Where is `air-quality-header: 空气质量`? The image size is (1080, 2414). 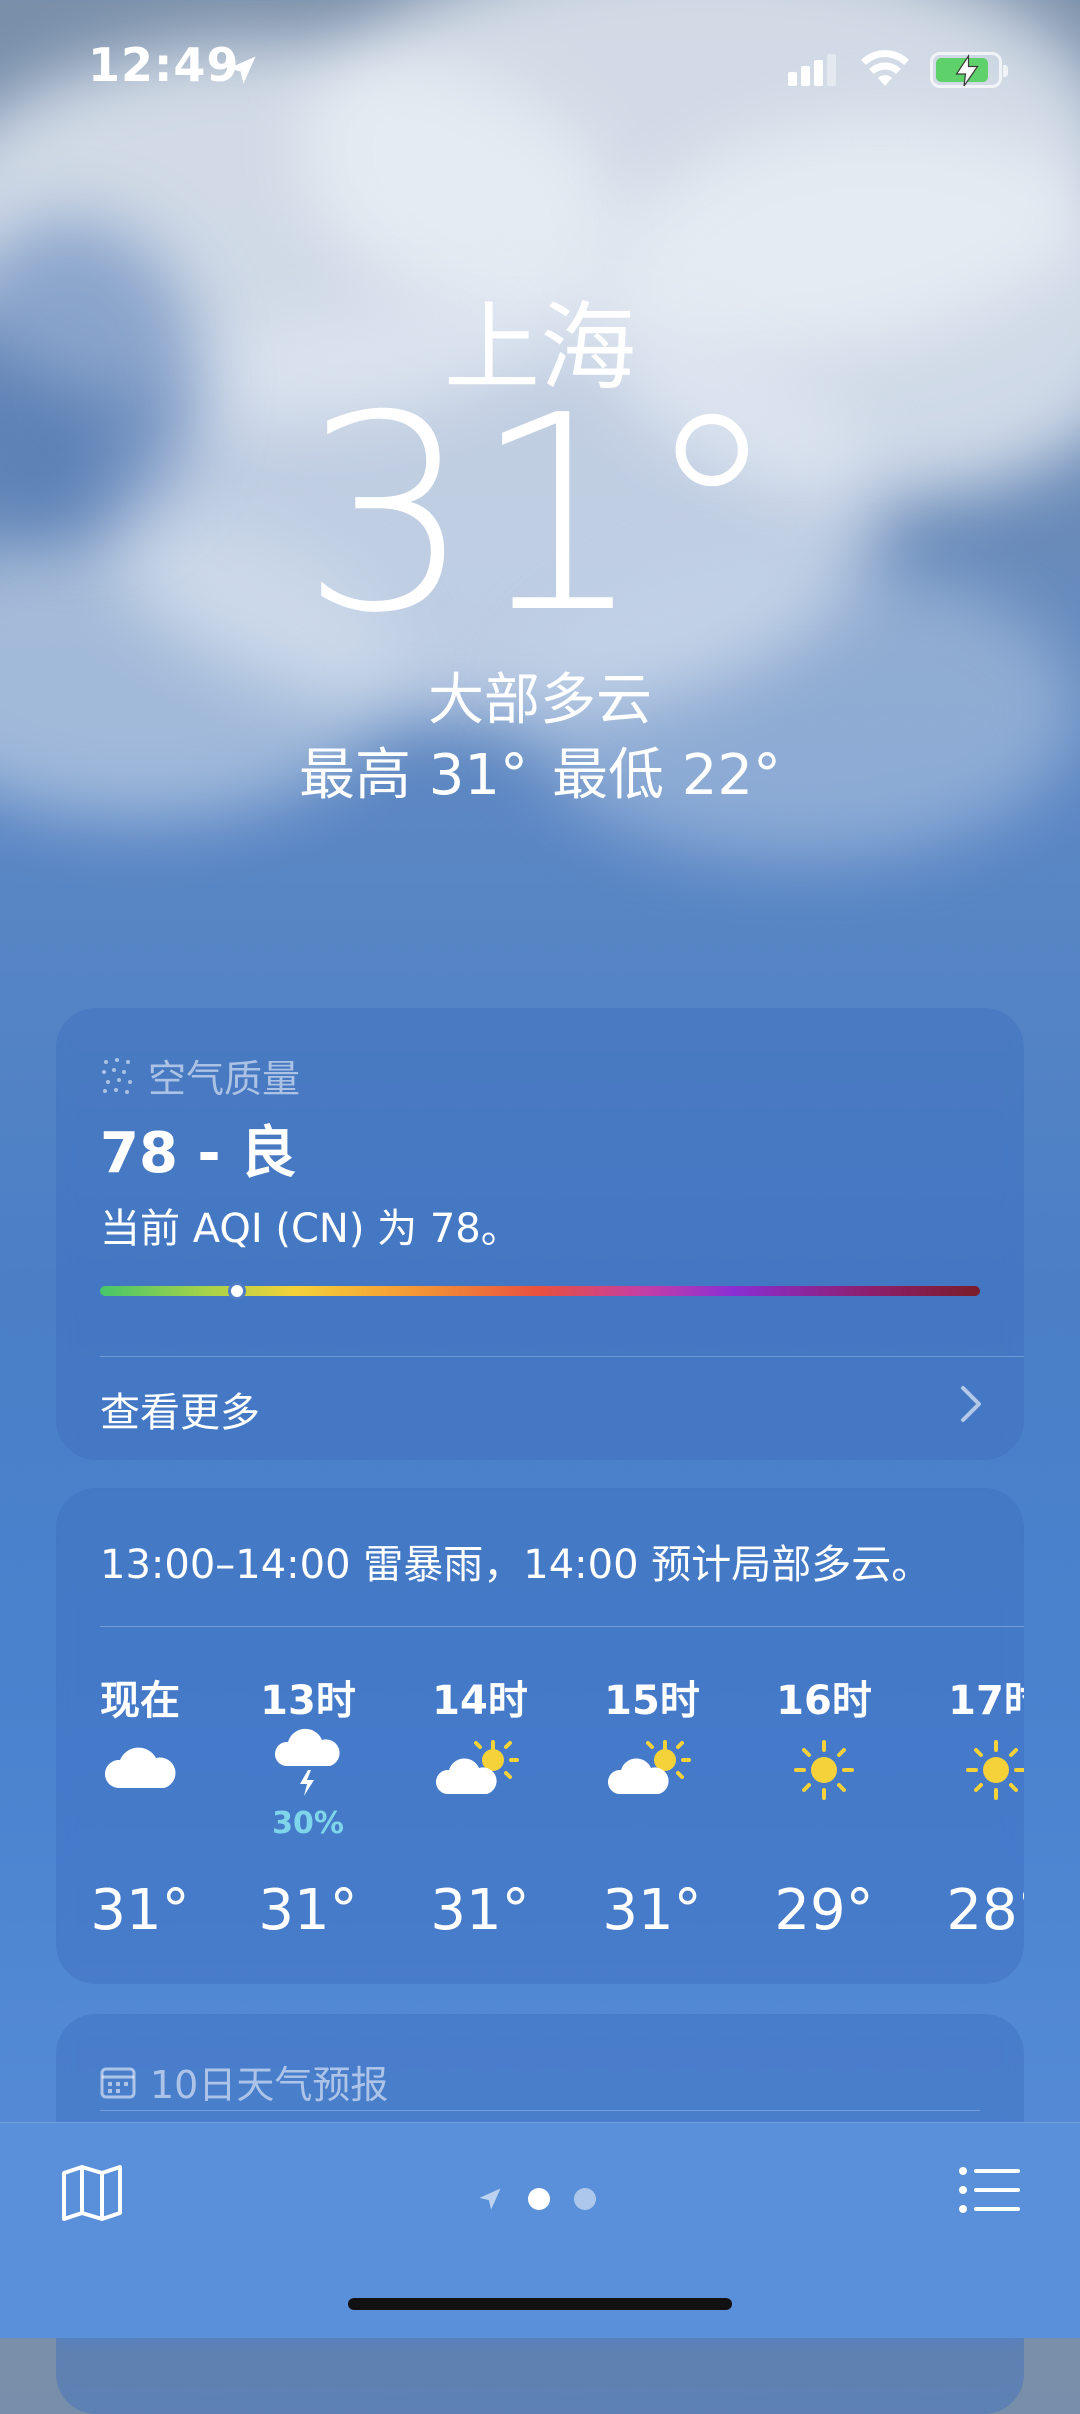 air-quality-header: 空气质量 is located at coordinates (200, 1075).